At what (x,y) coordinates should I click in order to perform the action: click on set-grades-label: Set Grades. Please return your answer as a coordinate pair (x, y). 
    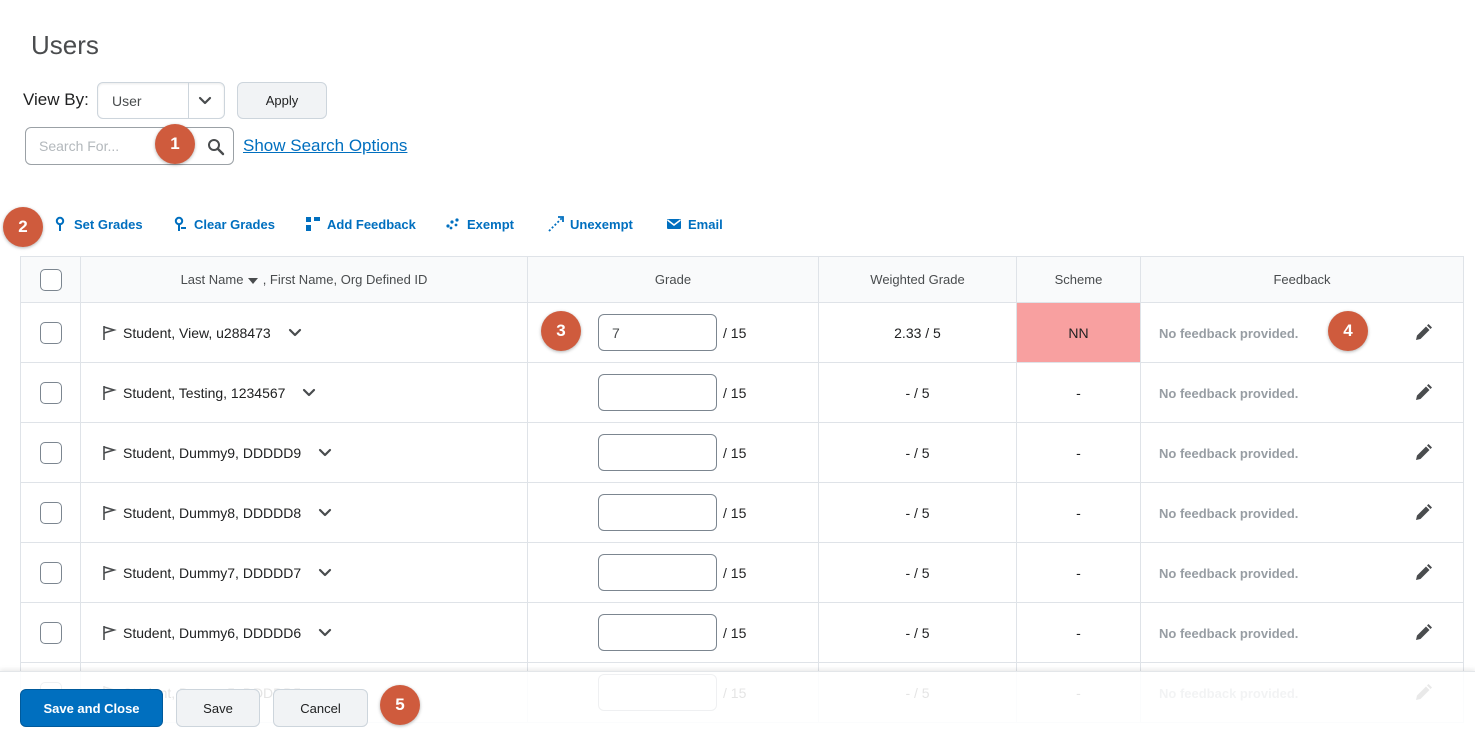
    Looking at the image, I should click on (108, 224).